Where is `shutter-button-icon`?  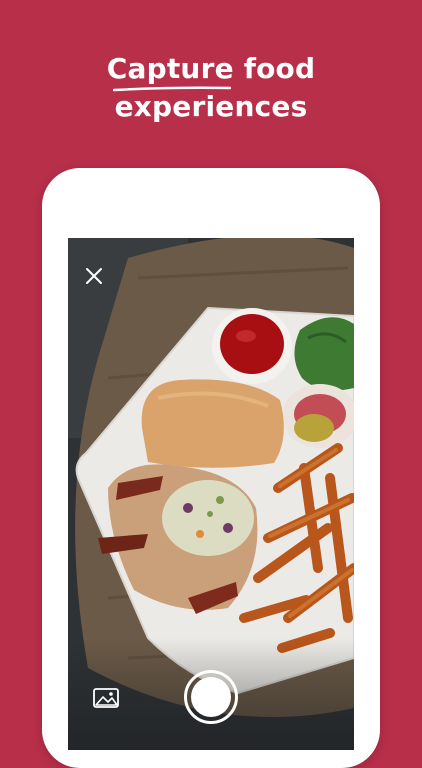 shutter-button-icon is located at coordinates (211, 697).